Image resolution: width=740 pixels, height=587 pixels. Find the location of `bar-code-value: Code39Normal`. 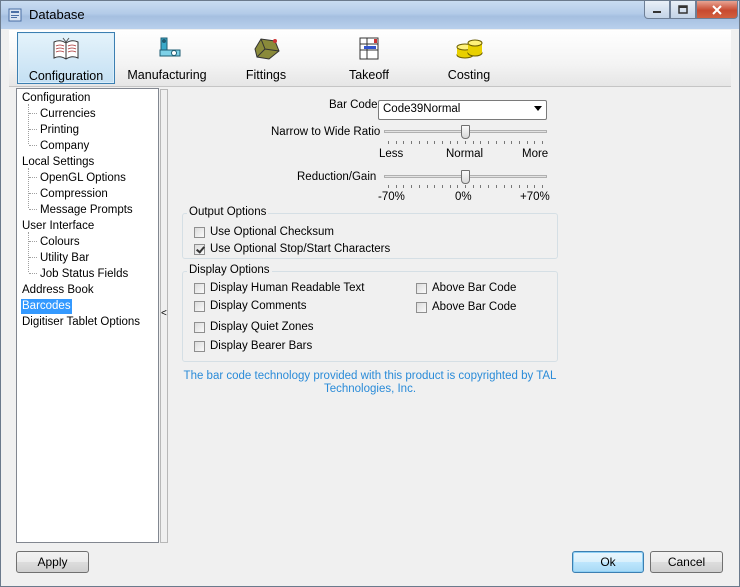

bar-code-value: Code39Normal is located at coordinates (422, 109).